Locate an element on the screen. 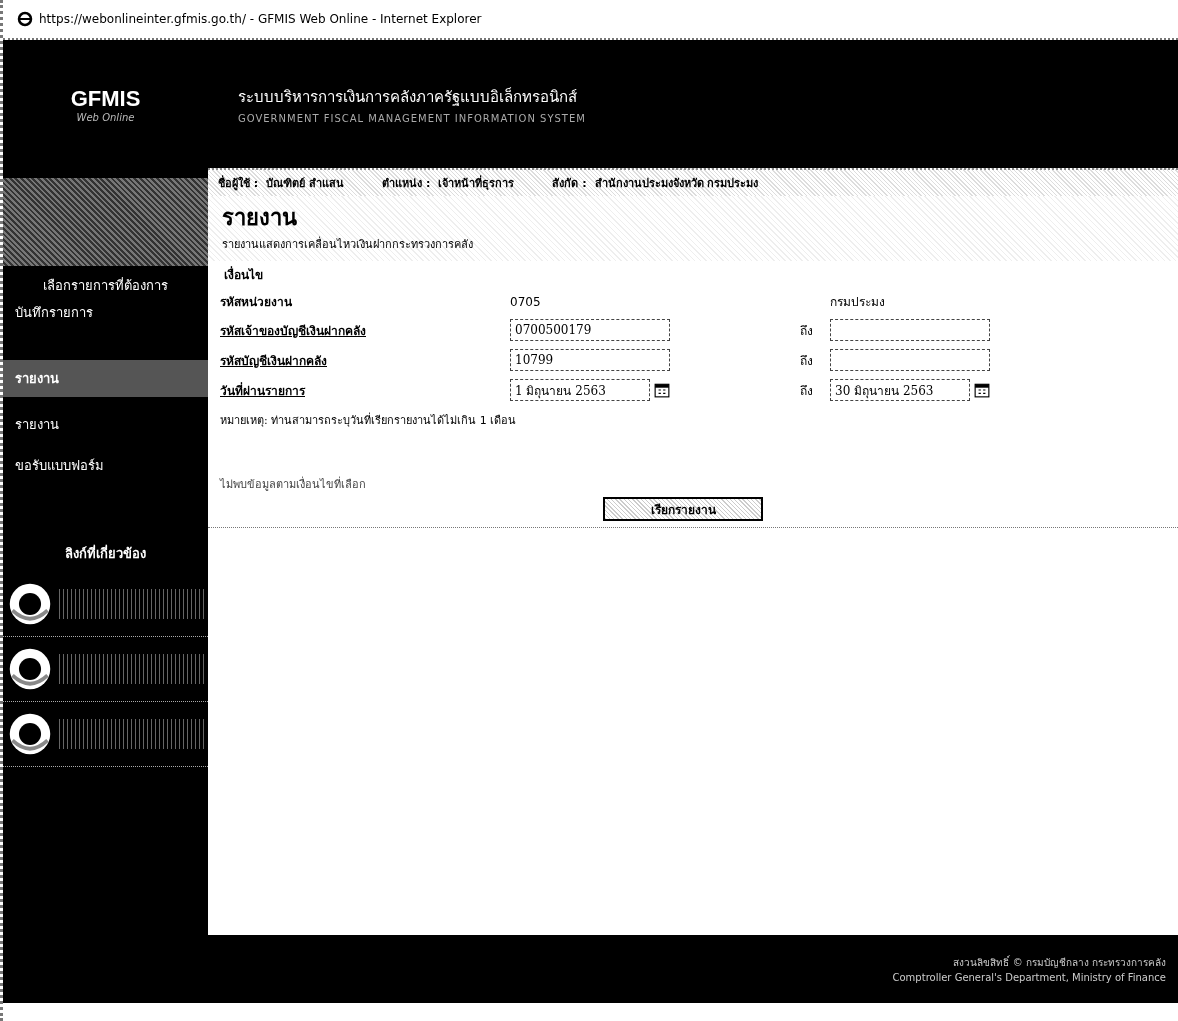 Image resolution: width=1178 pixels, height=1021 pixels. user-info-value: สำนักงานประมงจังหวัด กรมประมง is located at coordinates (676, 184).